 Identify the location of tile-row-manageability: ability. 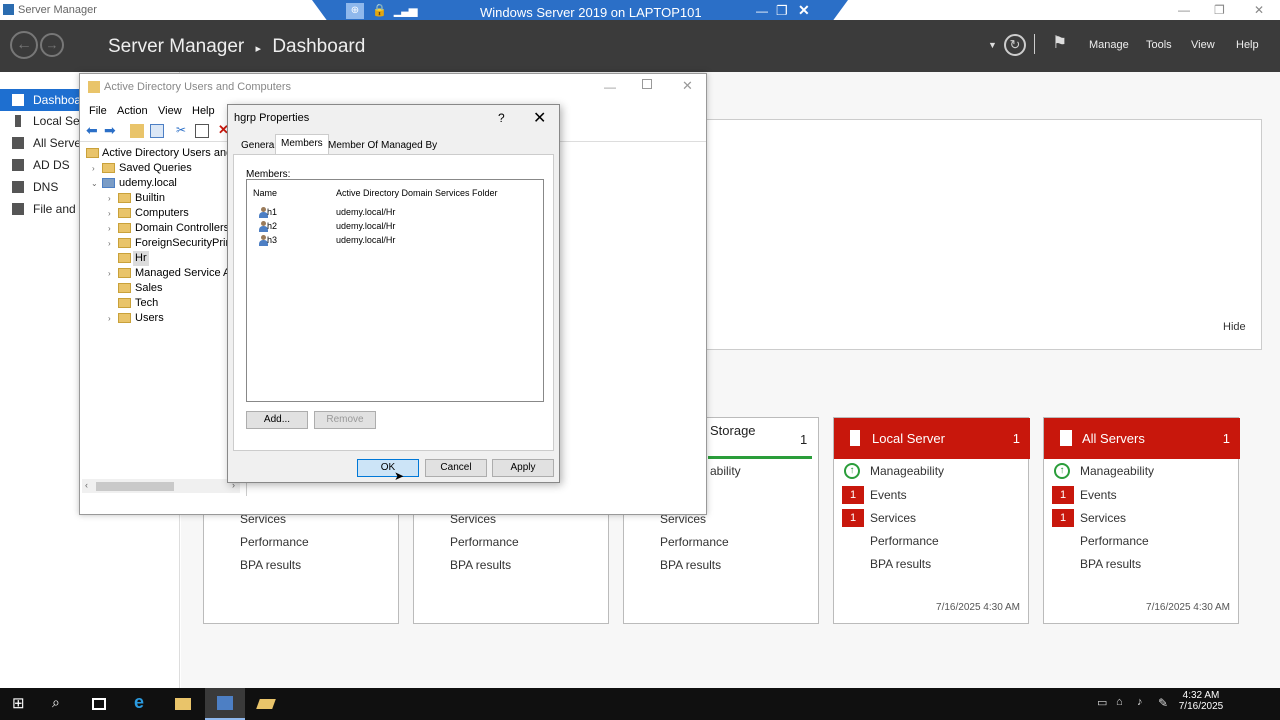
(725, 471).